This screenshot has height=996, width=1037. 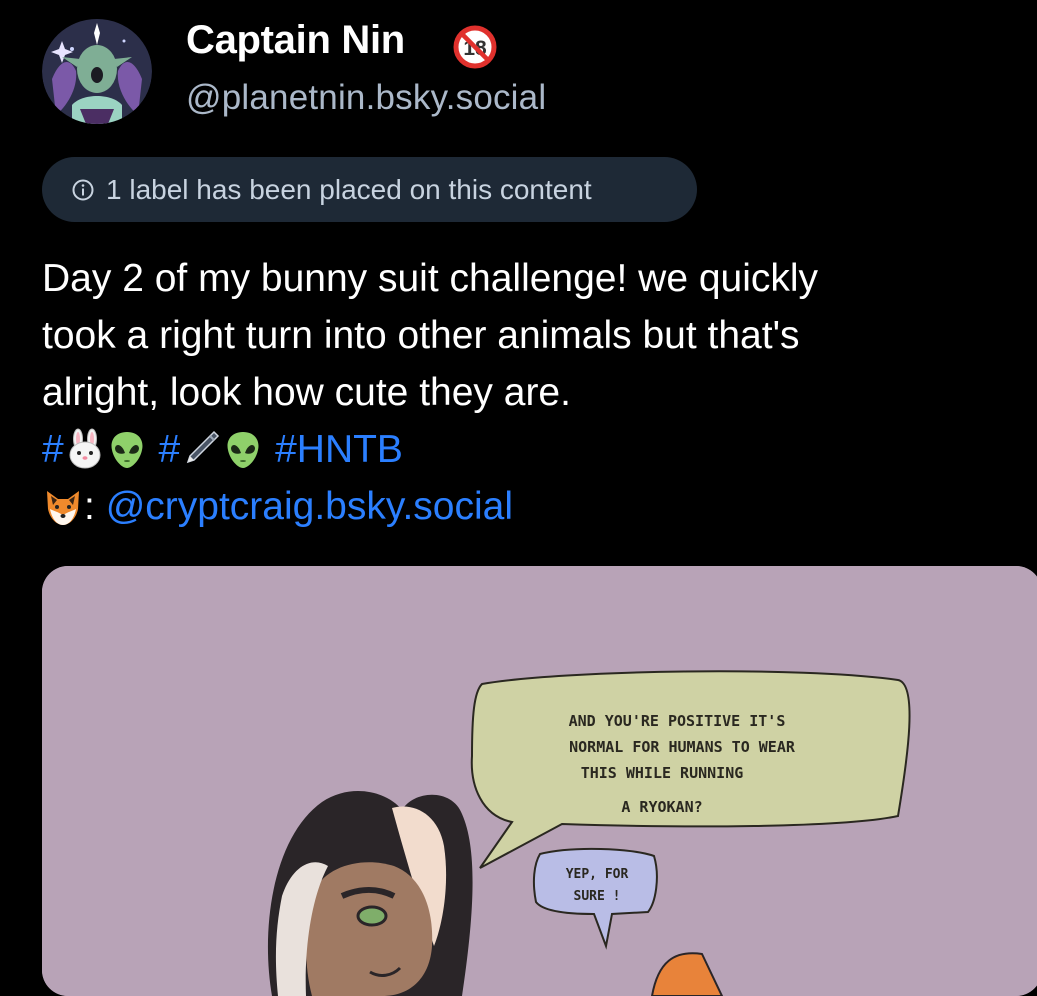 What do you see at coordinates (339, 449) in the screenshot?
I see `hashtag-hntb: #HNTB` at bounding box center [339, 449].